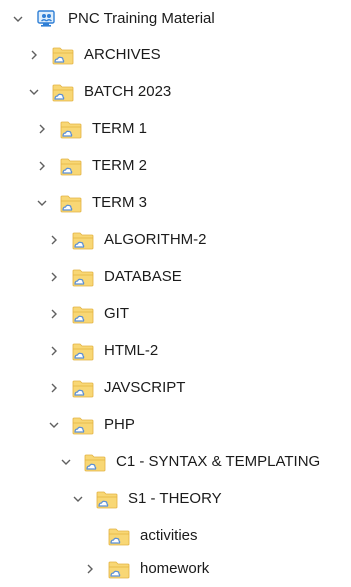 The image size is (351, 587). What do you see at coordinates (120, 165) in the screenshot?
I see `tree-item-label: TERM 2` at bounding box center [120, 165].